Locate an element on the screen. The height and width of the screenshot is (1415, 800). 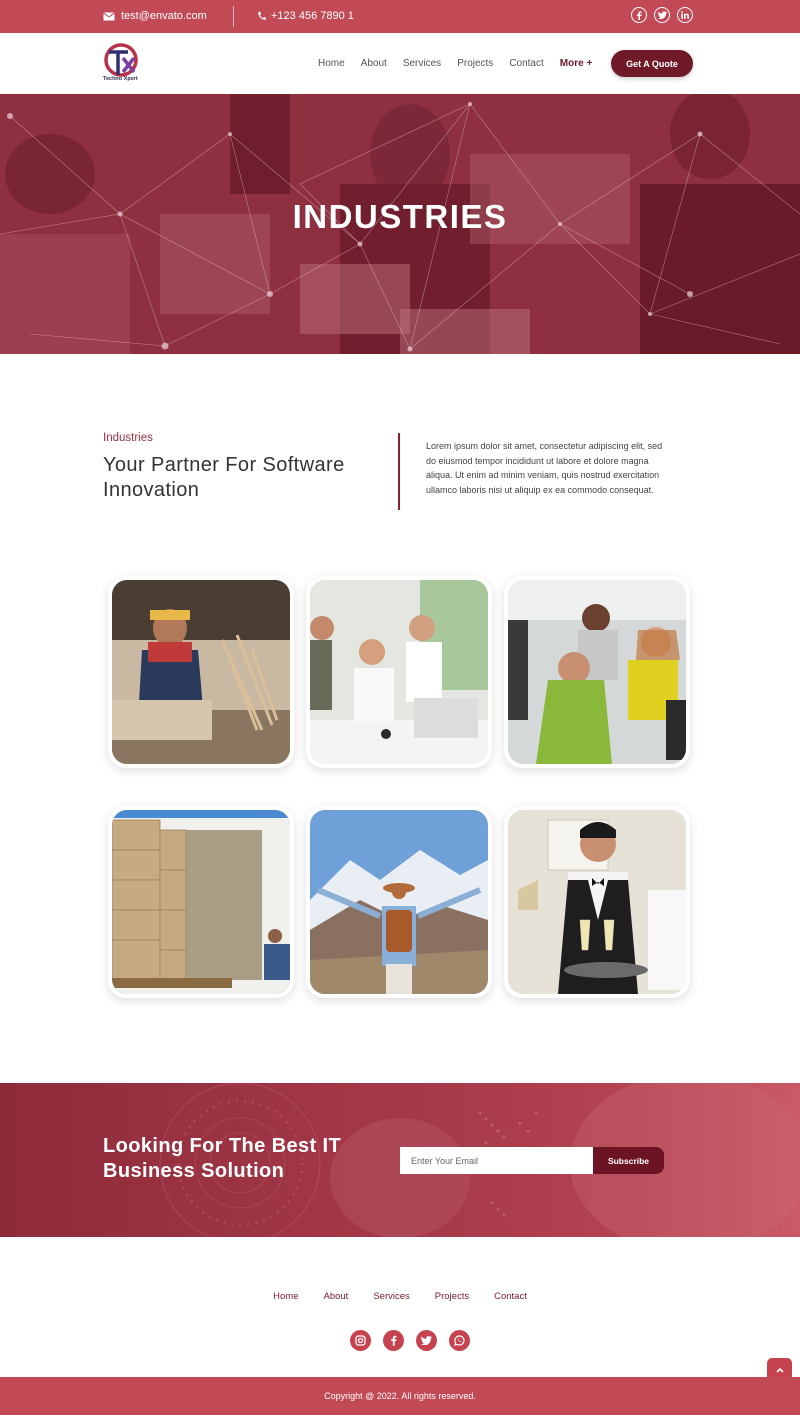
whatsapp-icon is located at coordinates (459, 1340).